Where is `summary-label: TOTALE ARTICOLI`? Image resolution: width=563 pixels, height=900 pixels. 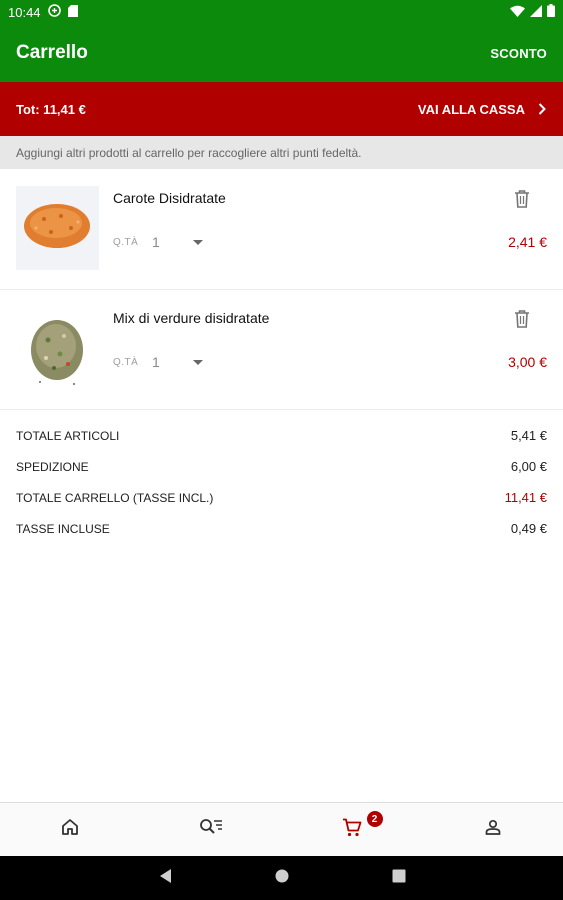
summary-label: TOTALE ARTICOLI is located at coordinates (68, 435).